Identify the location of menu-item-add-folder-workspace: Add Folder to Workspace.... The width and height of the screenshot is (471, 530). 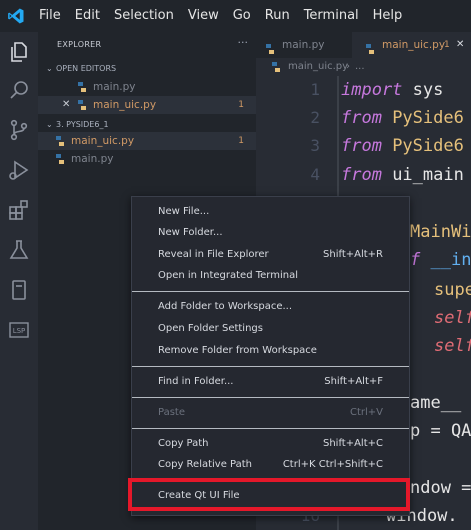
(270, 306).